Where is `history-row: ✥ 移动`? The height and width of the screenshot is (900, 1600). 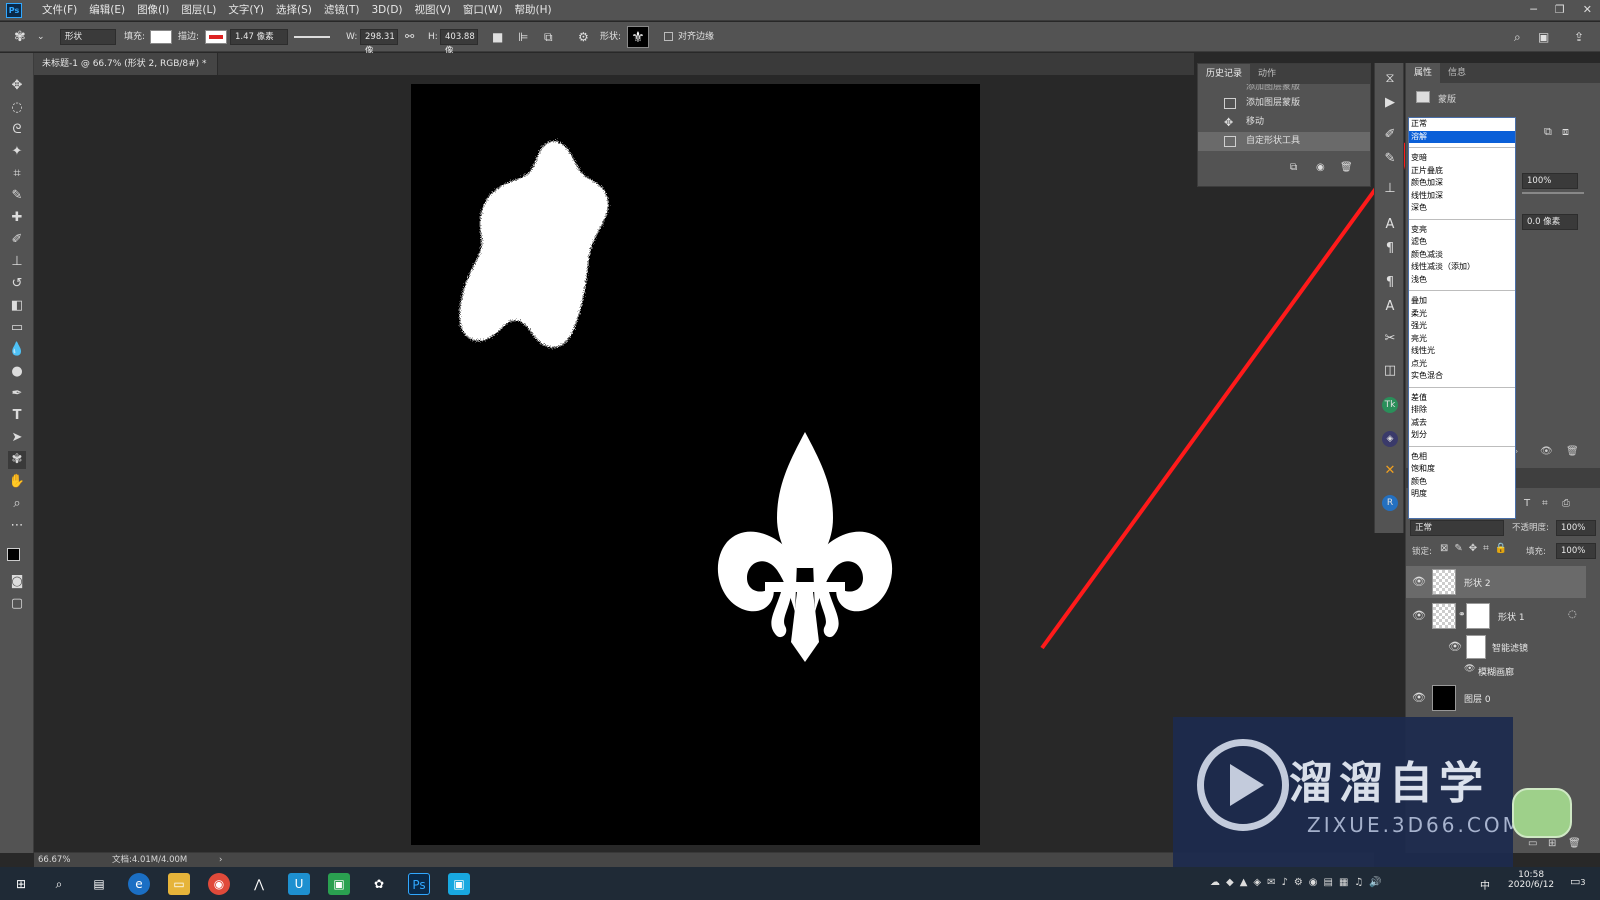 history-row: ✥ 移动 is located at coordinates (1284, 122).